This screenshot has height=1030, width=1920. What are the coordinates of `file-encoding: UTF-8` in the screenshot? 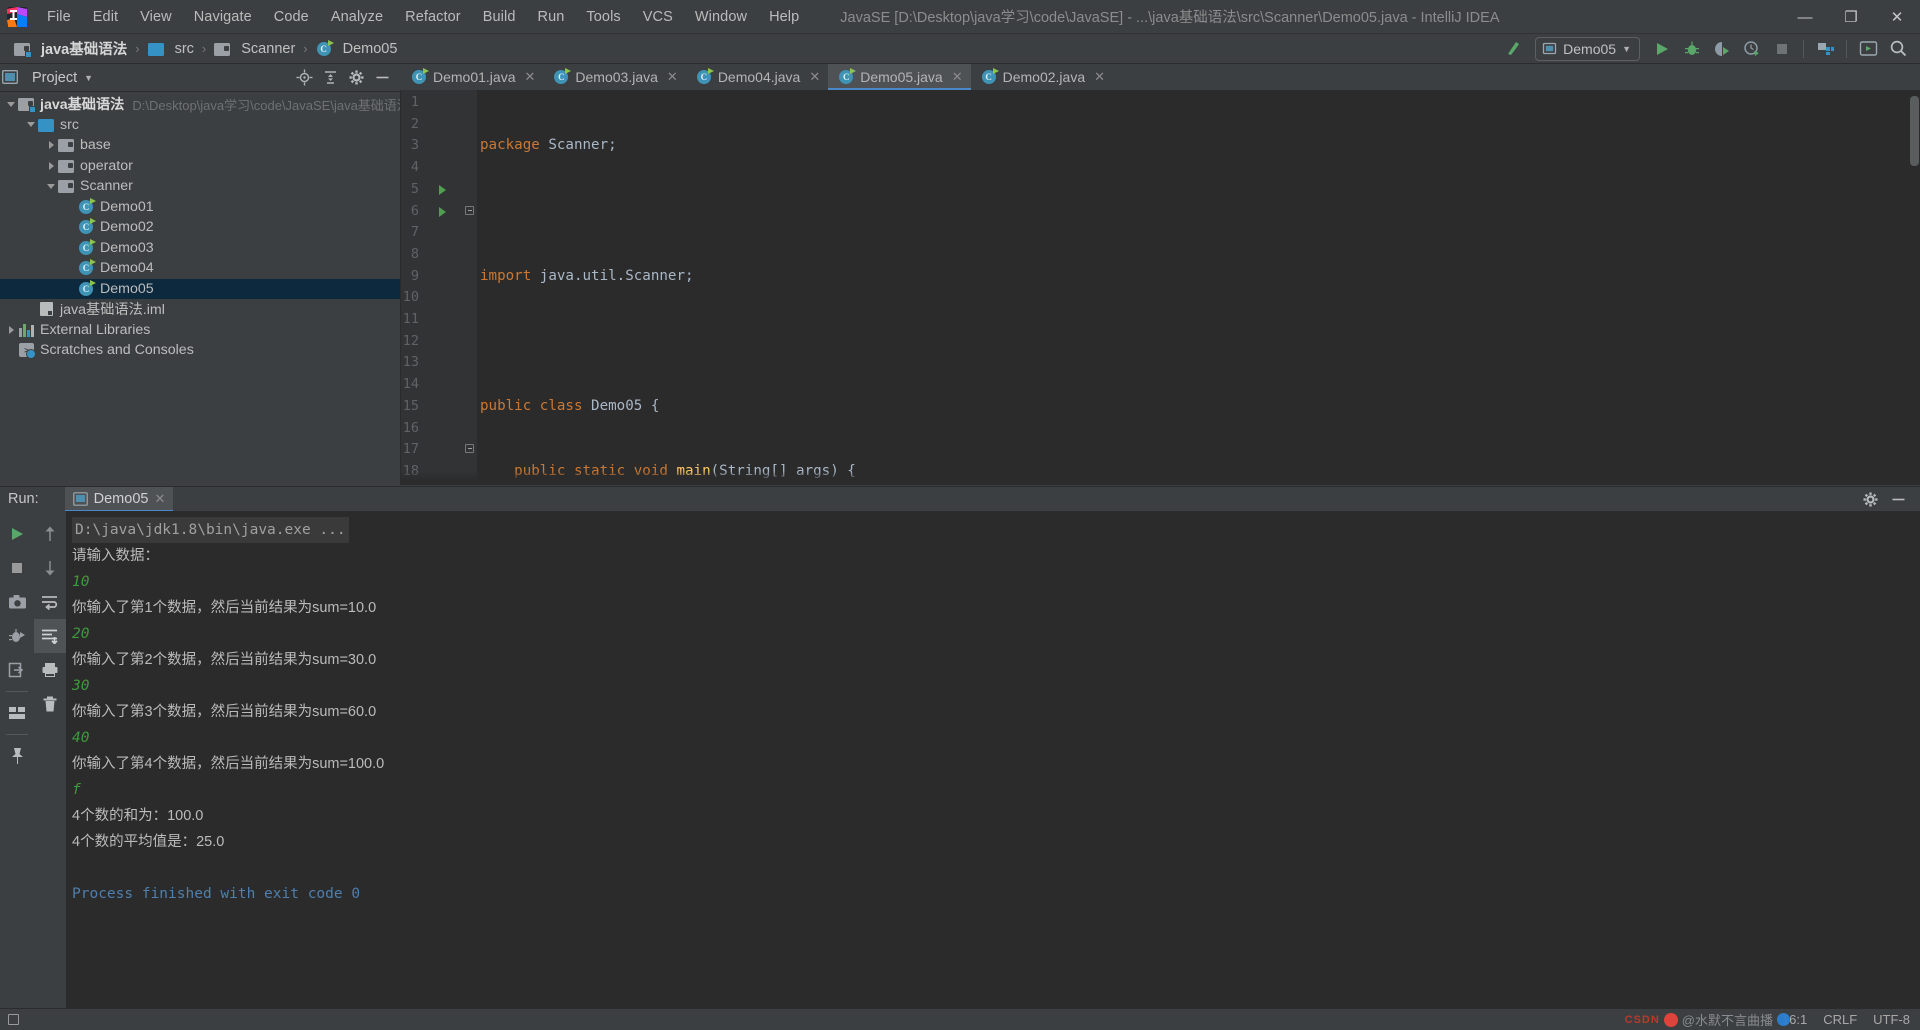 It's located at (1891, 1019).